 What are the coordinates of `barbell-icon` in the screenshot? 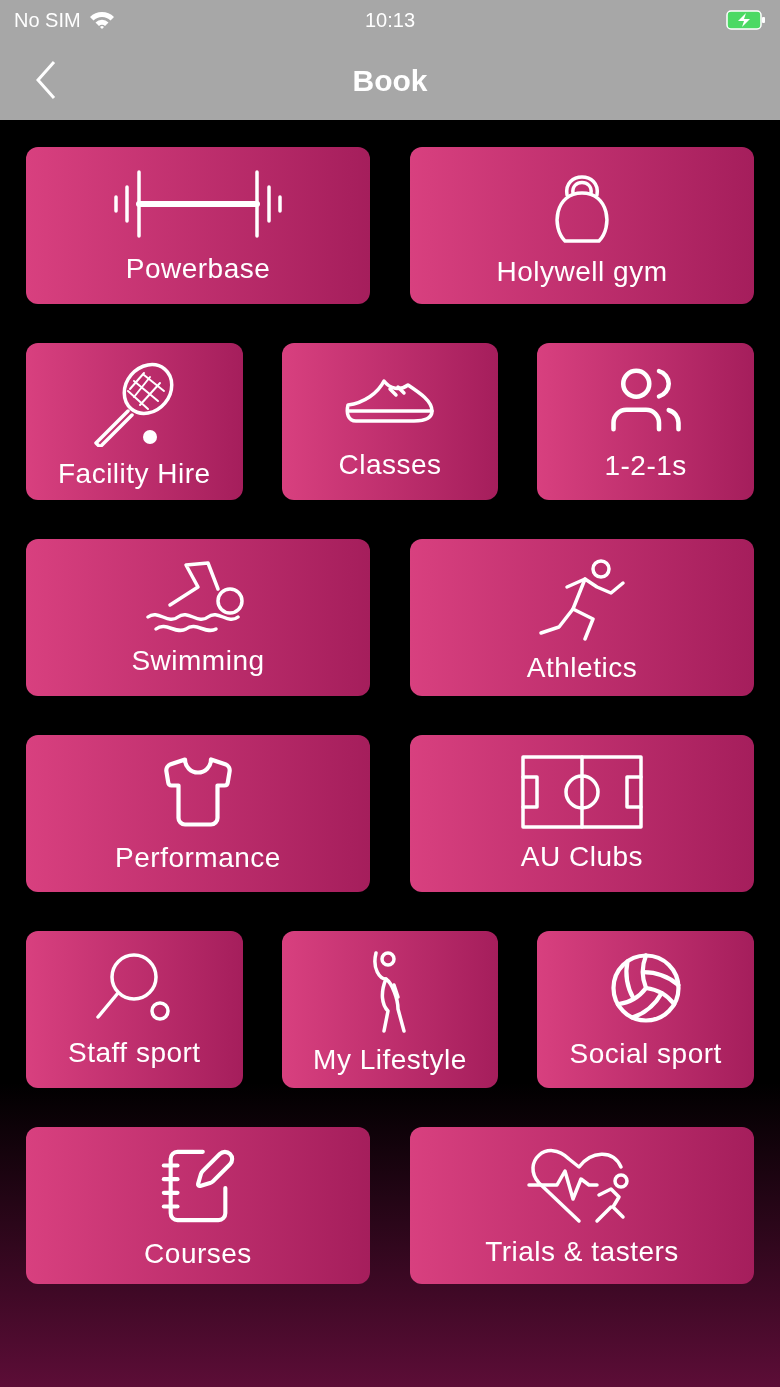 It's located at (198, 203).